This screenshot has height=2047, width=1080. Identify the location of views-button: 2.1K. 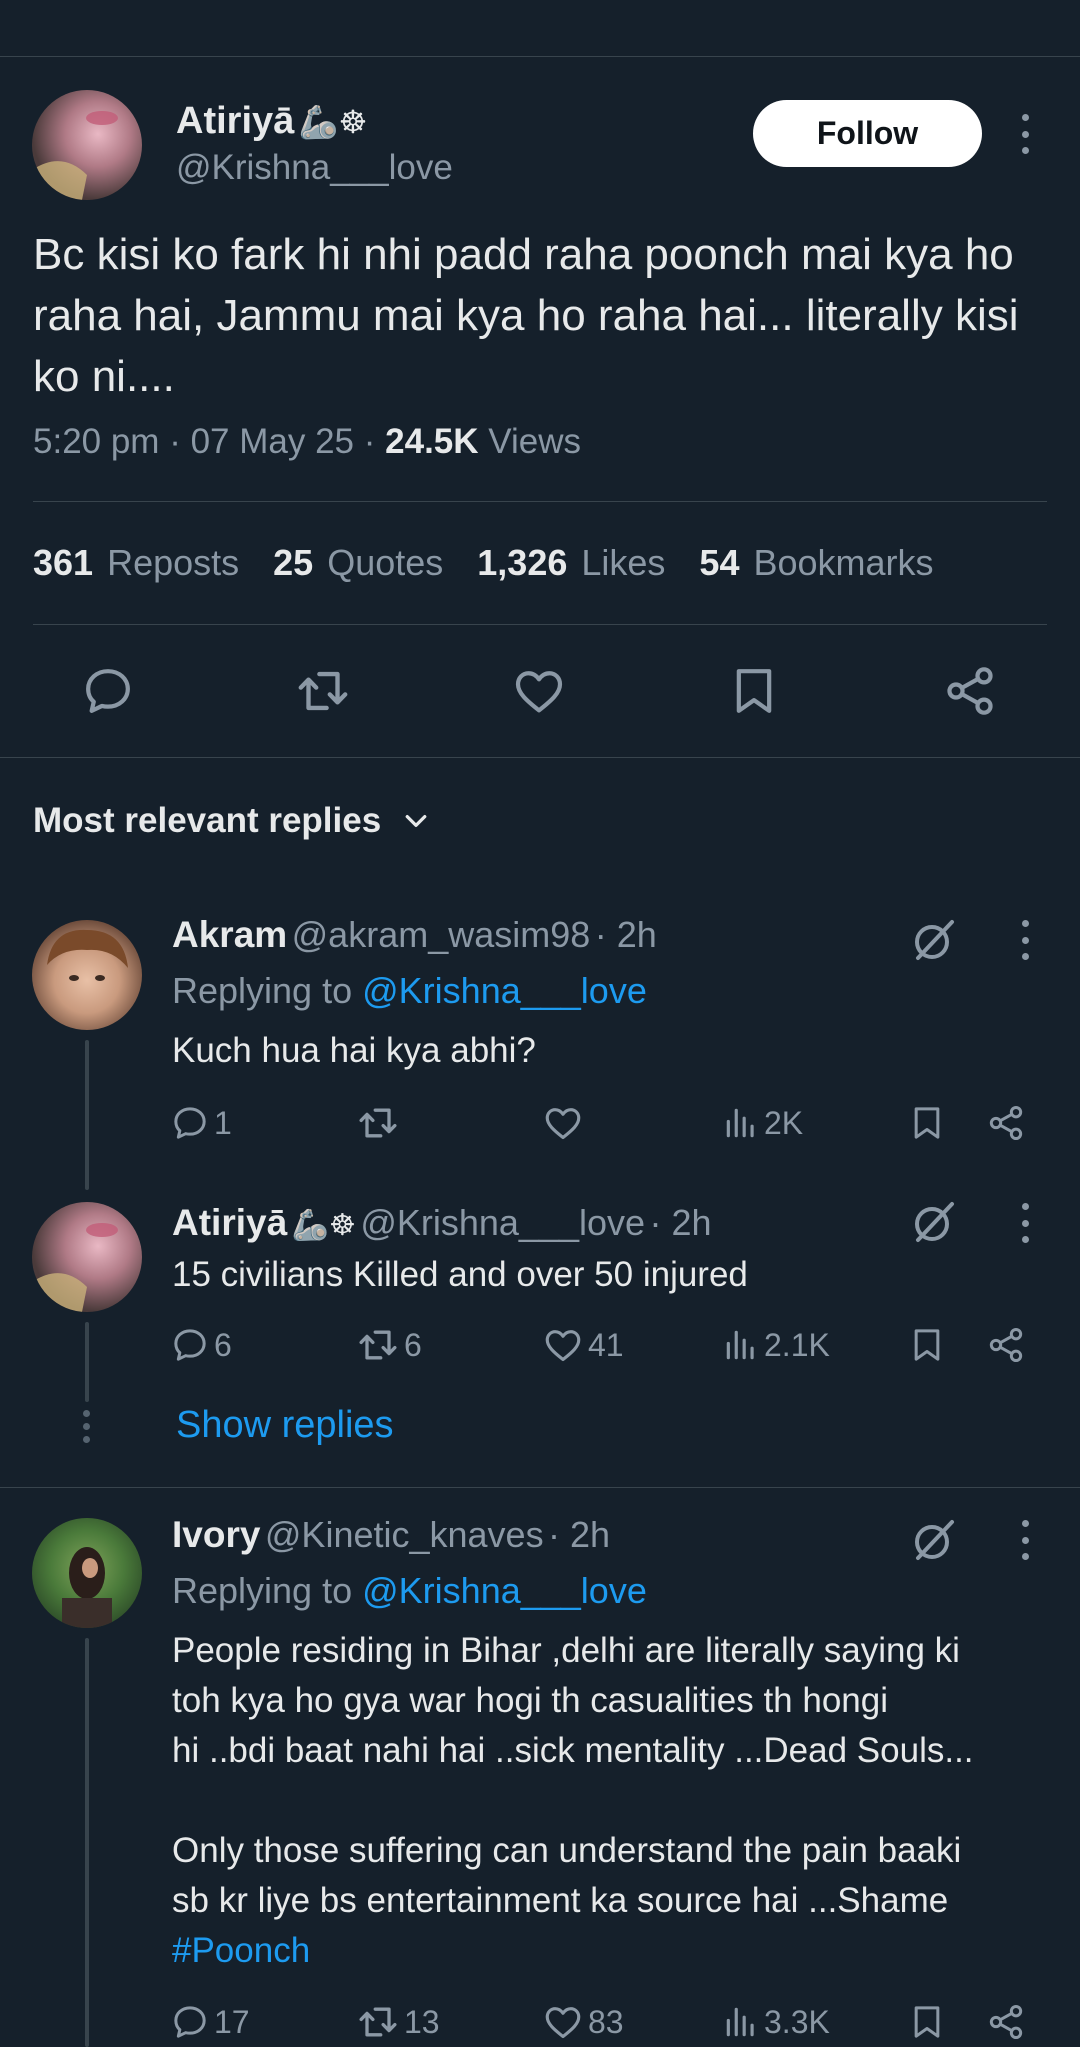
(776, 1345).